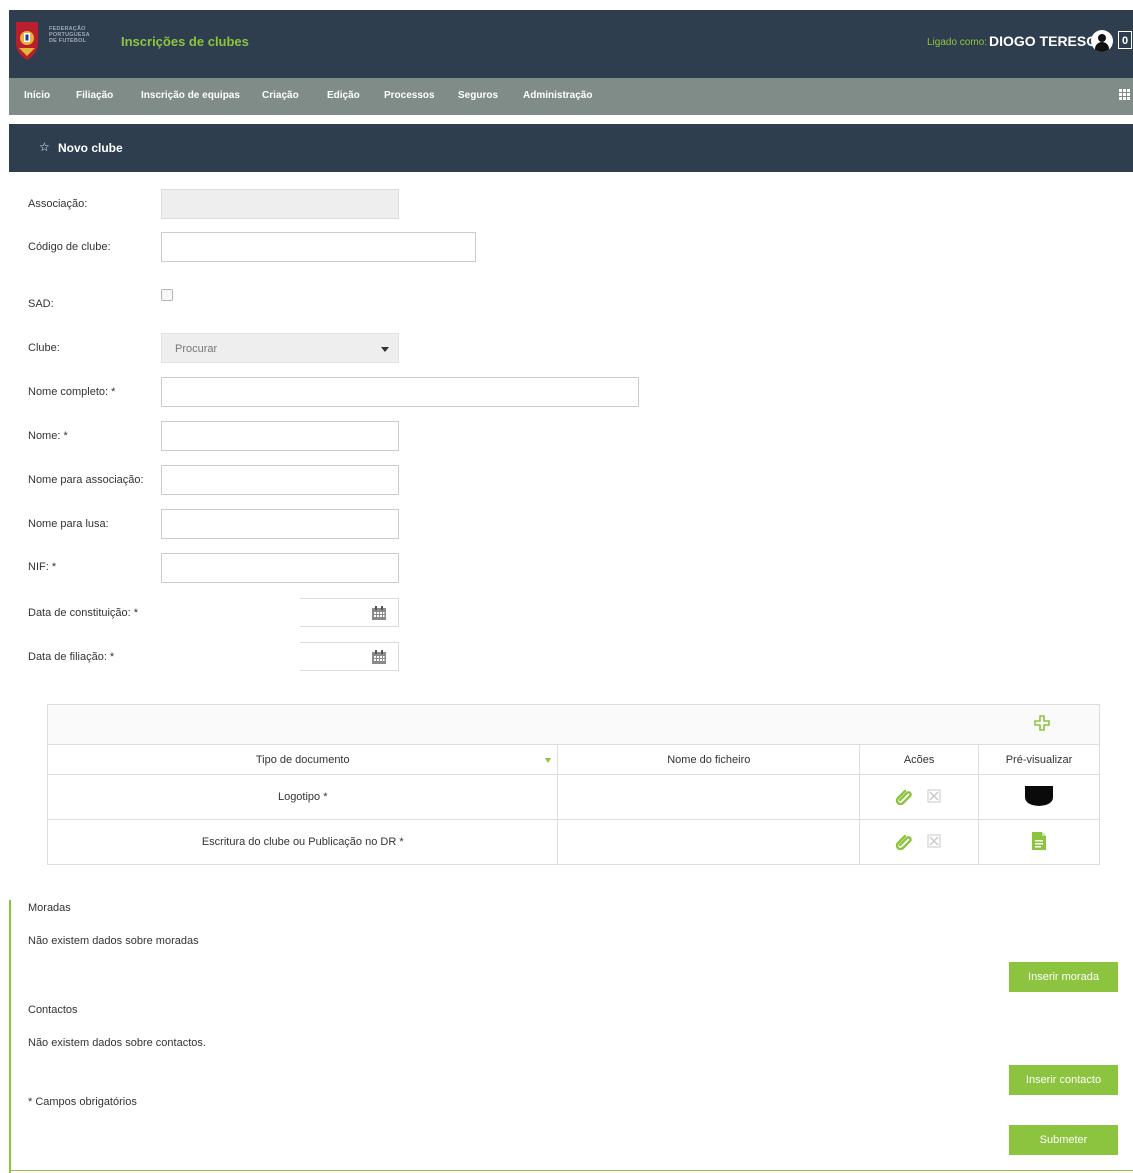 This screenshot has height=1173, width=1133. Describe the element at coordinates (69, 35) in the screenshot. I see `logo-text: FEDERAÇÃO PORTUGUESA DE FUTEBOL` at that location.